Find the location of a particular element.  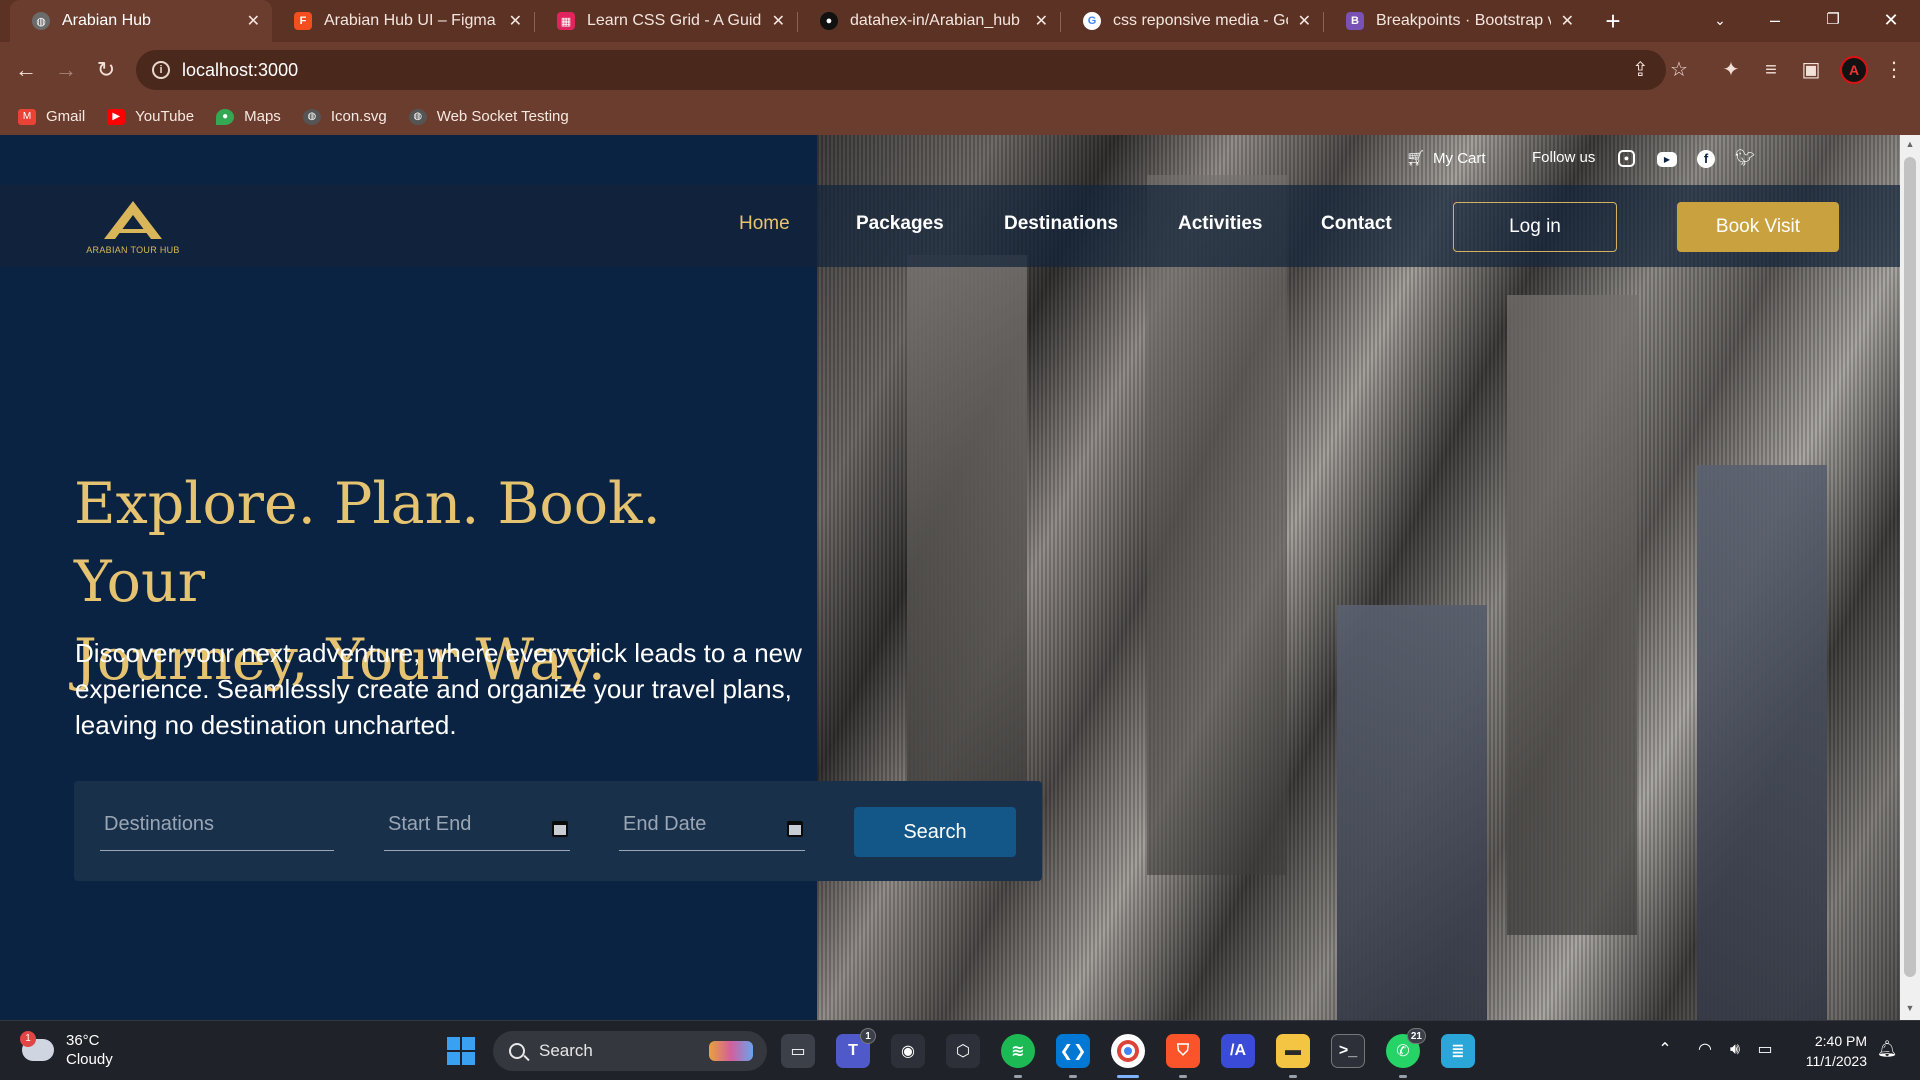

tab-search-icon: ⌄ is located at coordinates (1720, 21).